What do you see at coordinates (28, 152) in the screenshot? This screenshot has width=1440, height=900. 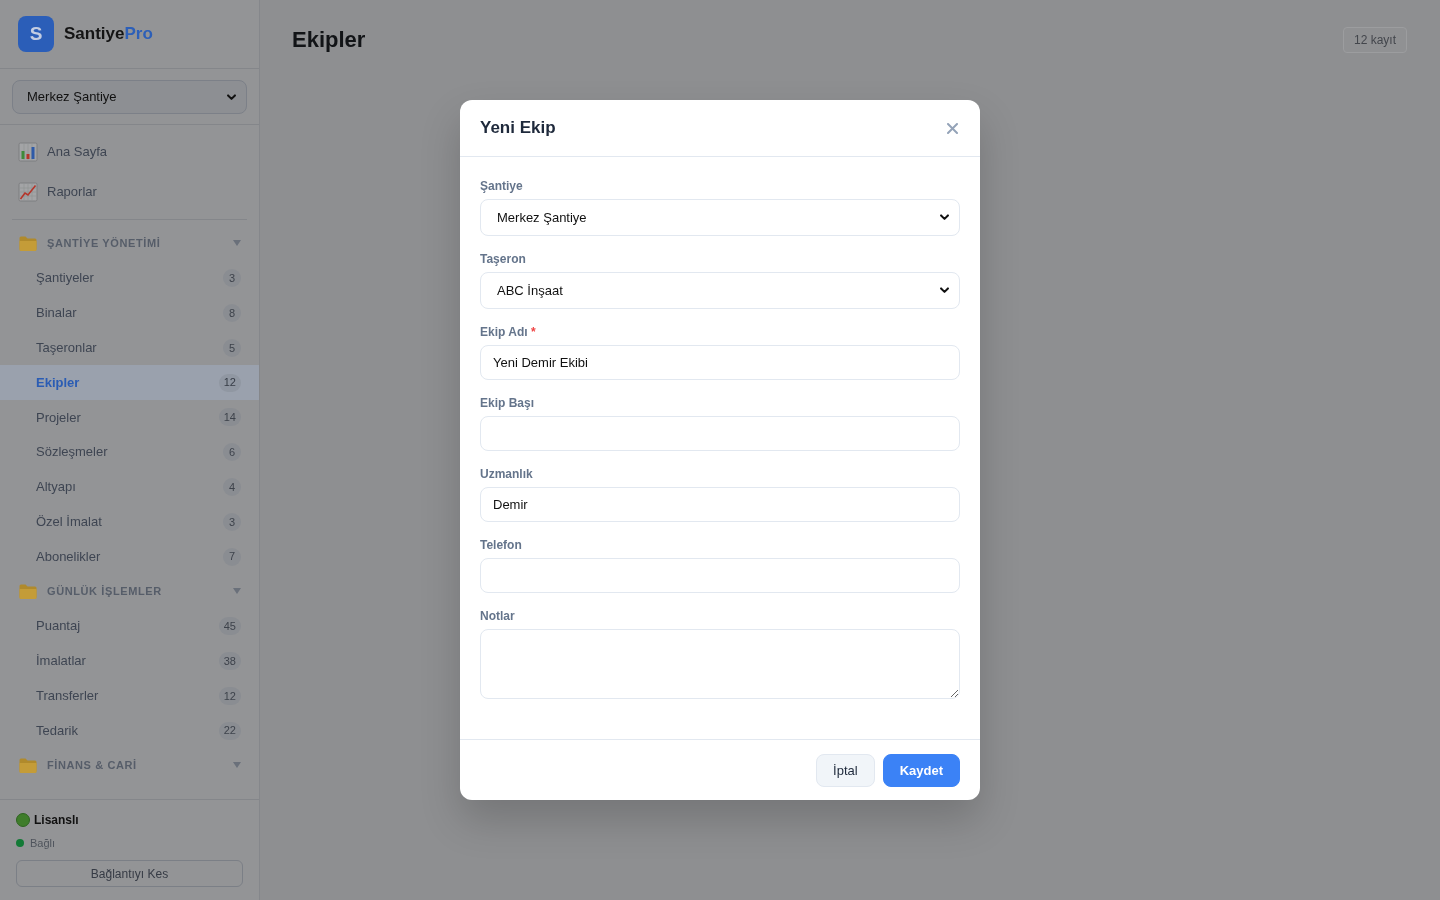 I see `bar-chart-icon` at bounding box center [28, 152].